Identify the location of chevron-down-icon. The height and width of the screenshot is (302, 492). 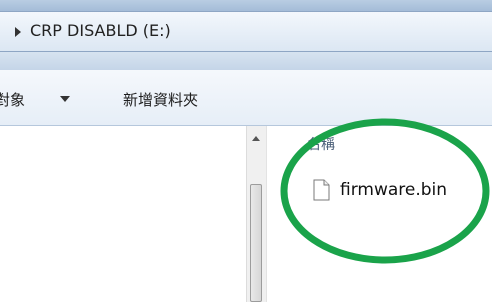
(65, 99).